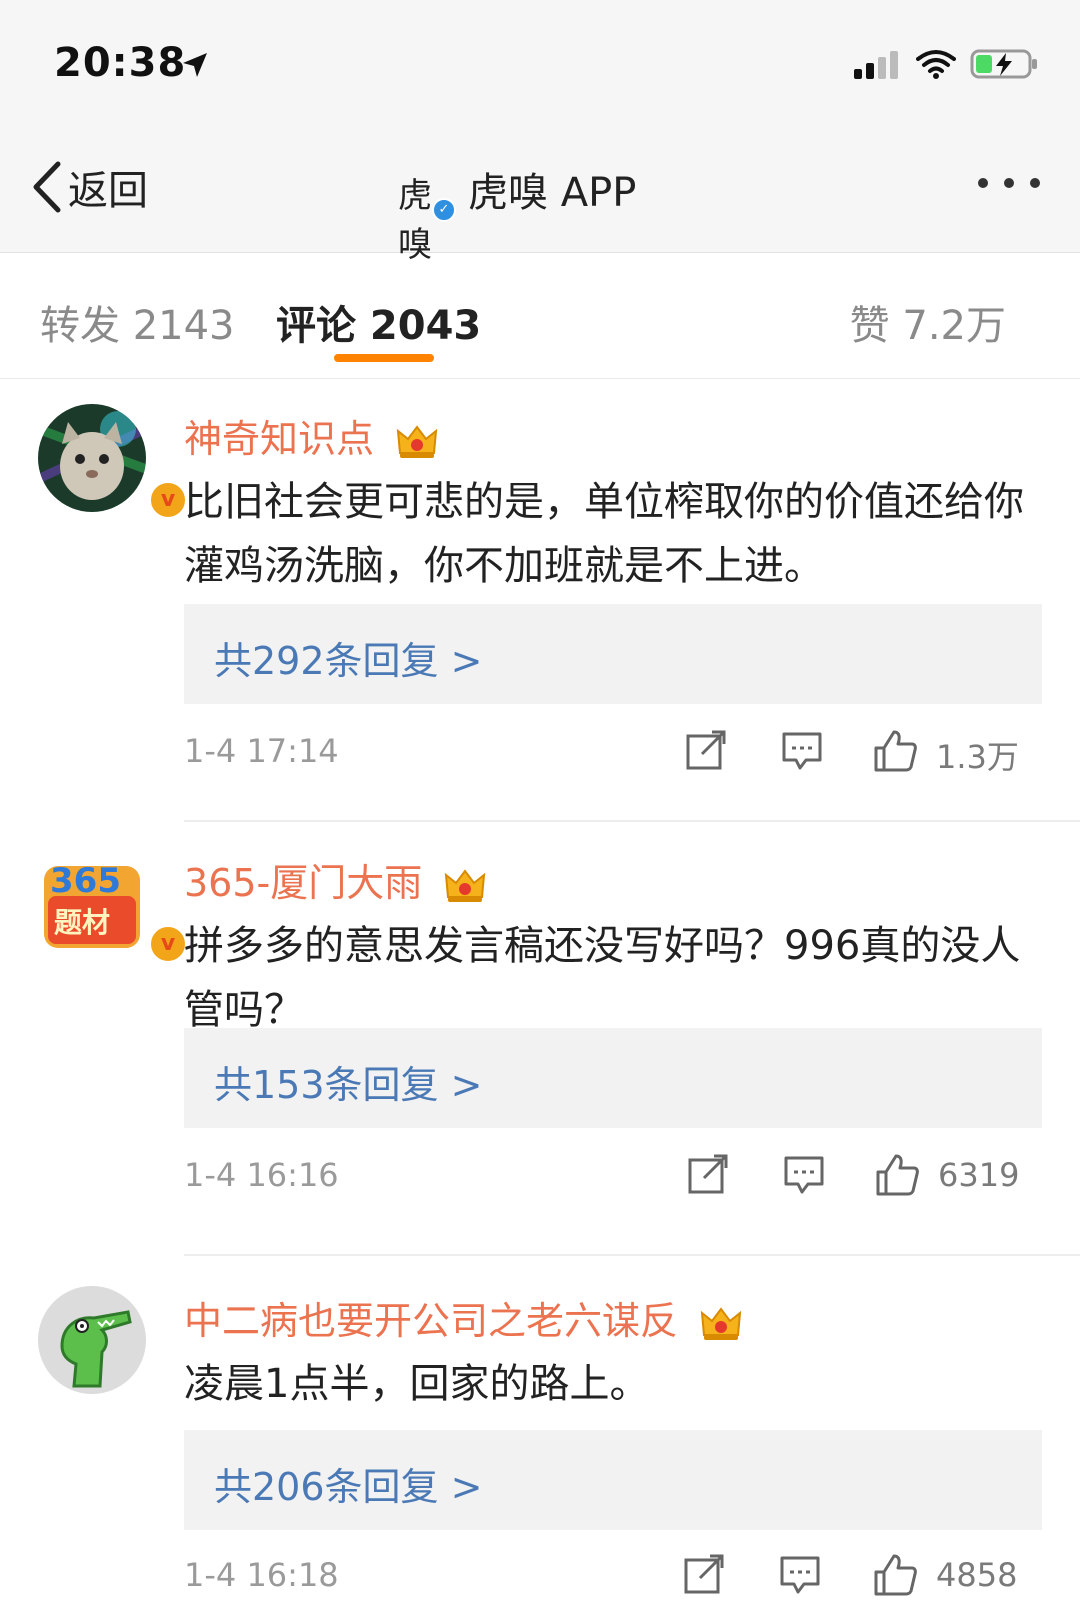 The width and height of the screenshot is (1080, 1612). Describe the element at coordinates (977, 1575) in the screenshot. I see `like-count: 4858` at that location.